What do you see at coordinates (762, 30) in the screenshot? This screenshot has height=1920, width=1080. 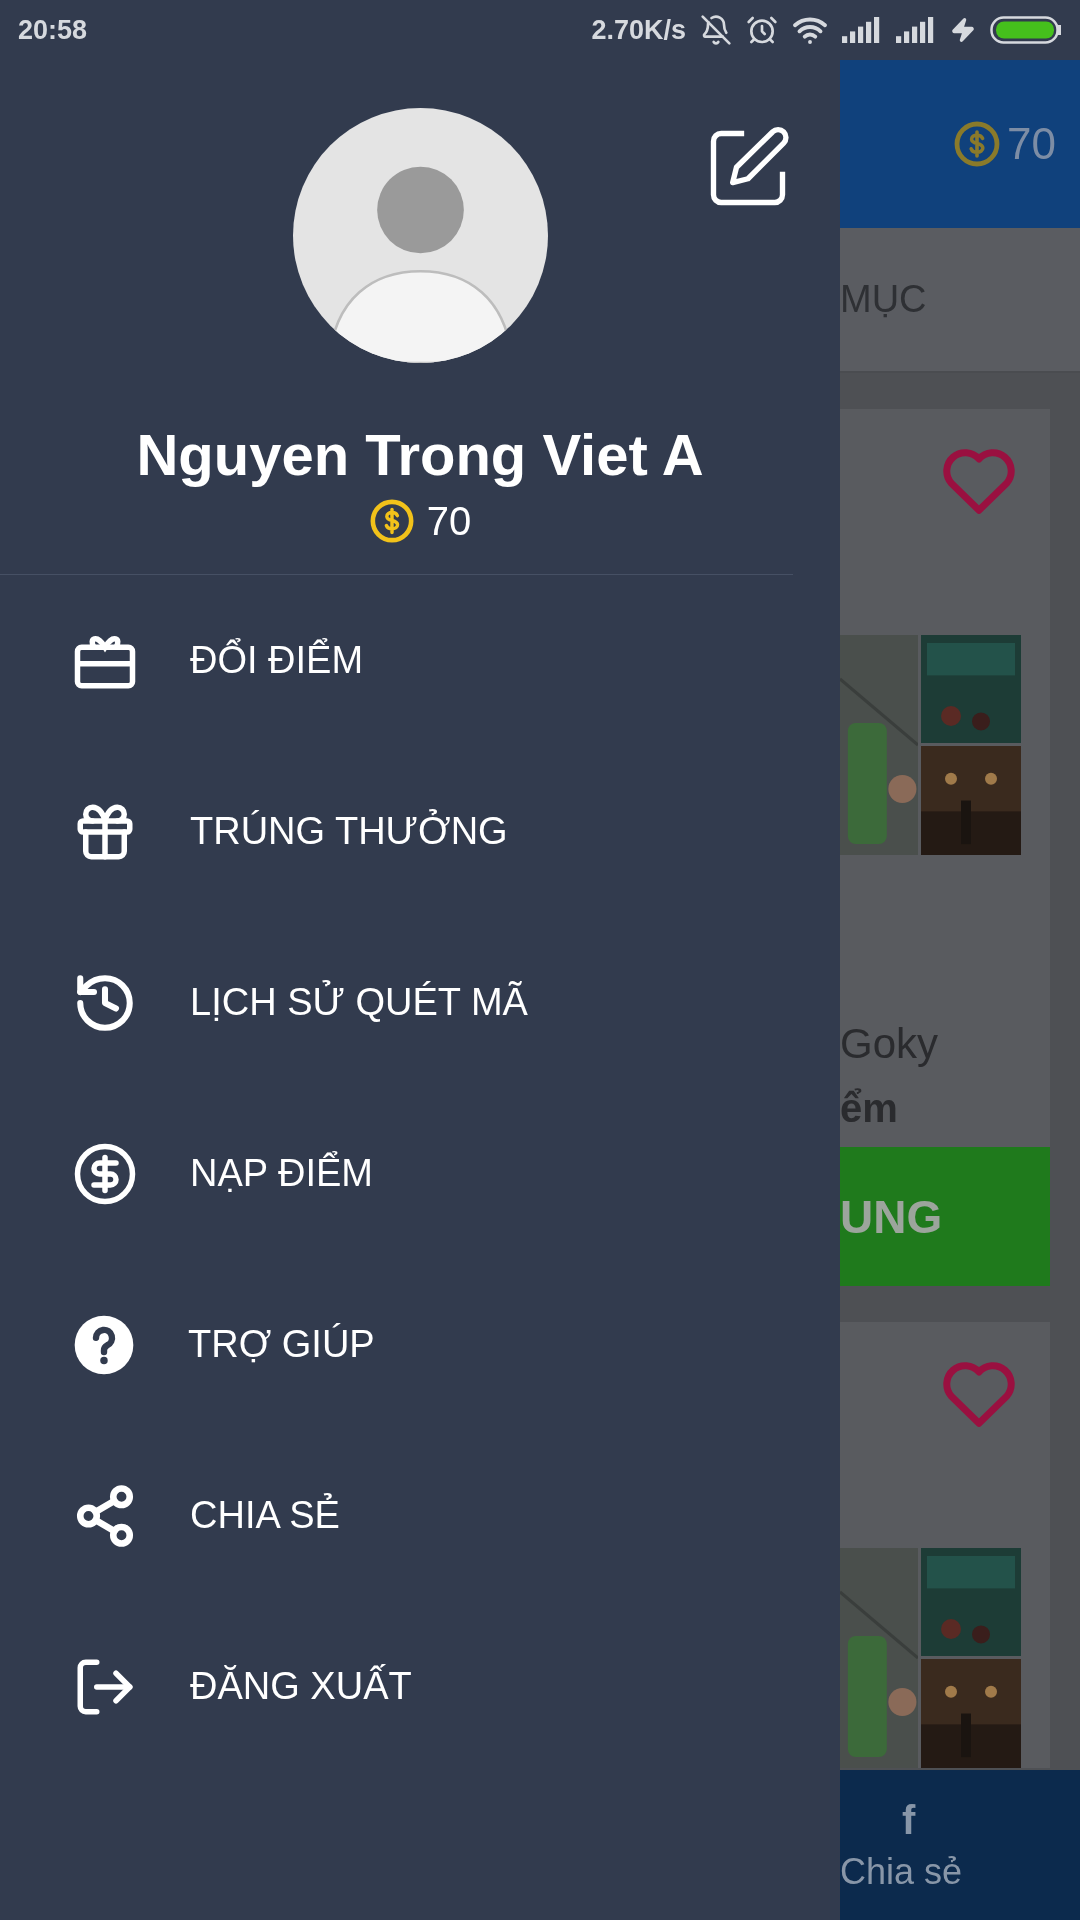 I see `alarm-clock-icon` at bounding box center [762, 30].